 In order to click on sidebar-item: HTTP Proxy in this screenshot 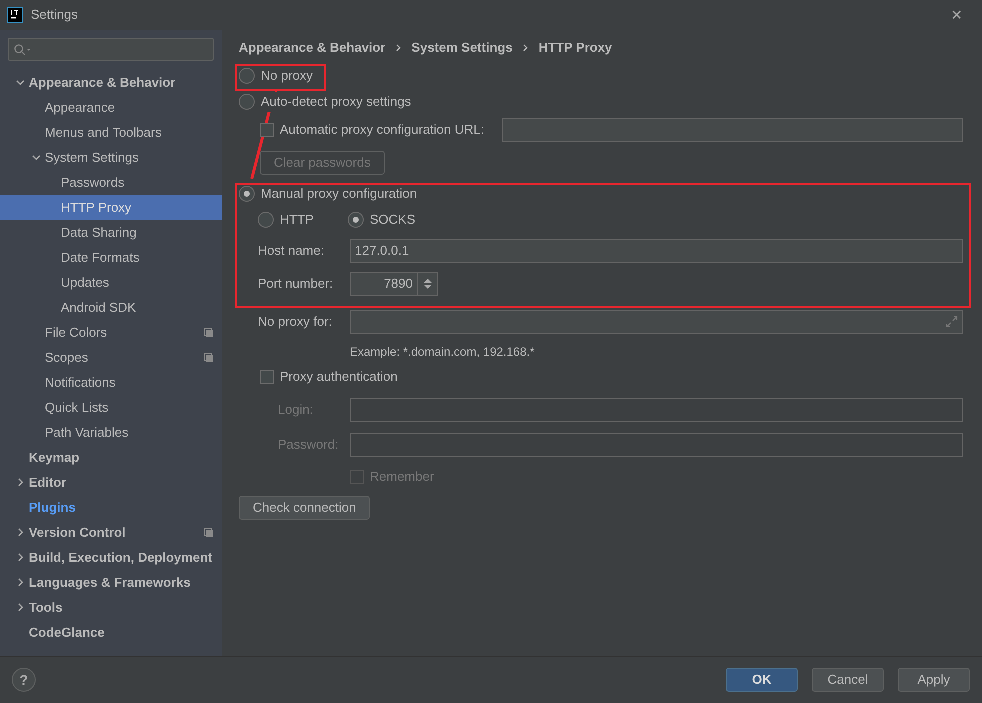, I will do `click(111, 207)`.